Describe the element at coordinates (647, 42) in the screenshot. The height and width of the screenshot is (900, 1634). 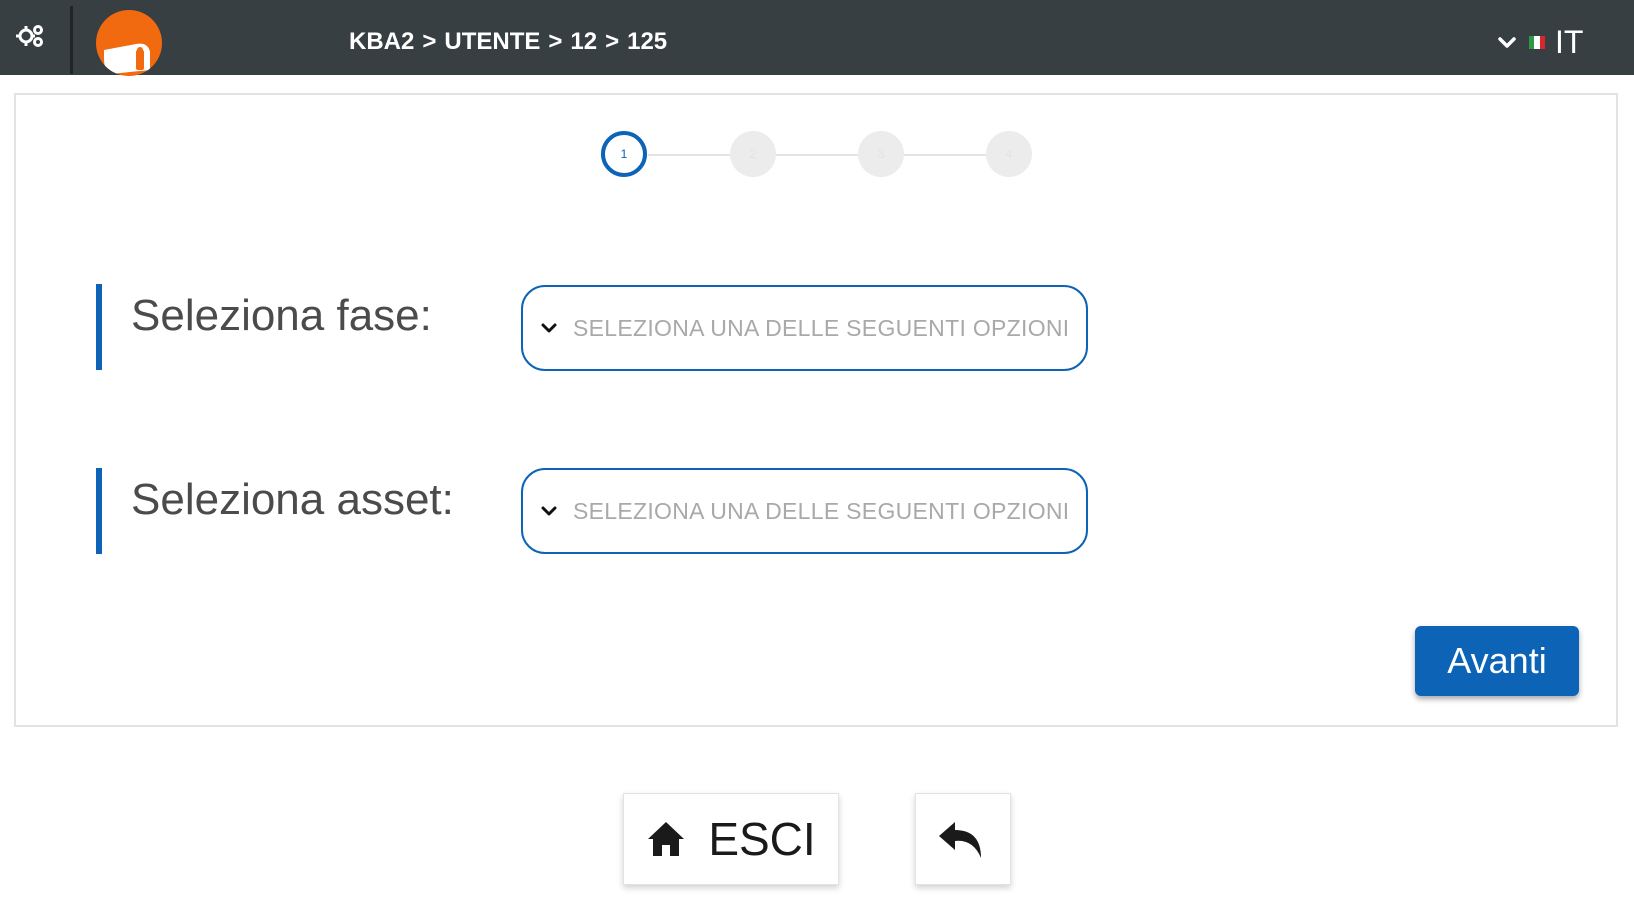
I see `breadcrumb-item: 125` at that location.